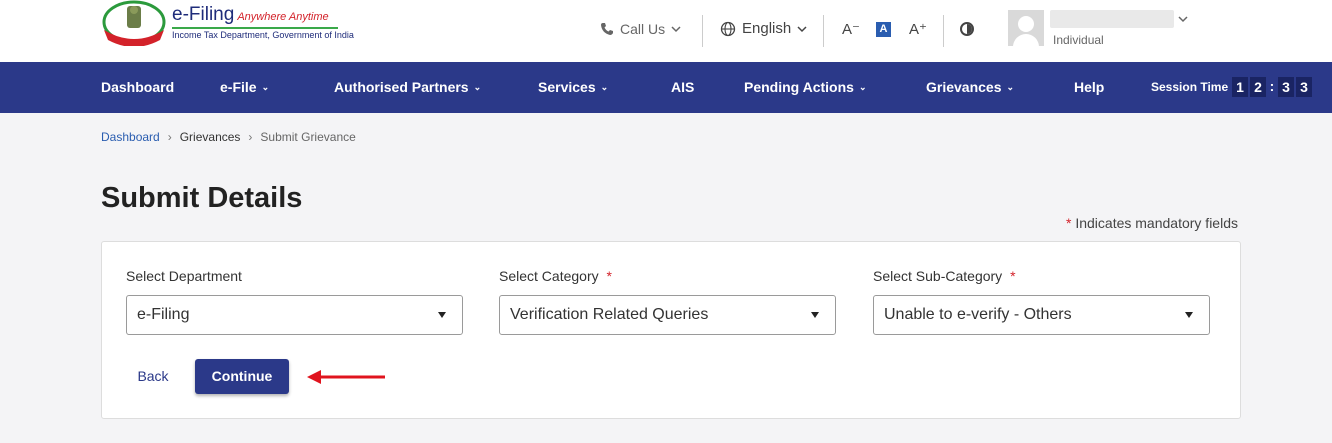  What do you see at coordinates (682, 87) in the screenshot?
I see `nav-ais: AIS` at bounding box center [682, 87].